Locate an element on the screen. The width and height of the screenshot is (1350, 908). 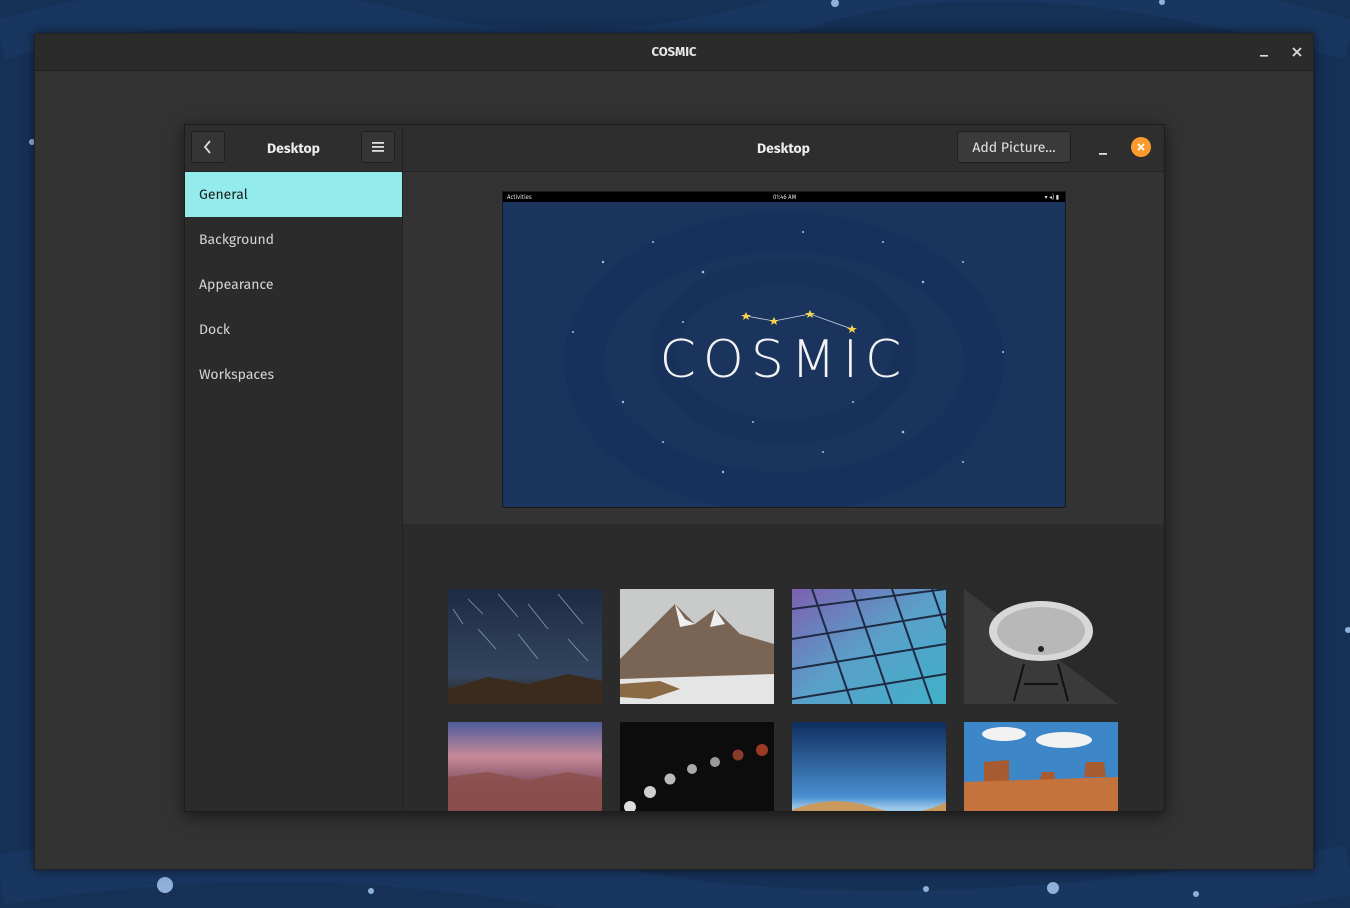
lunar-eclipse-image is located at coordinates (697, 766).